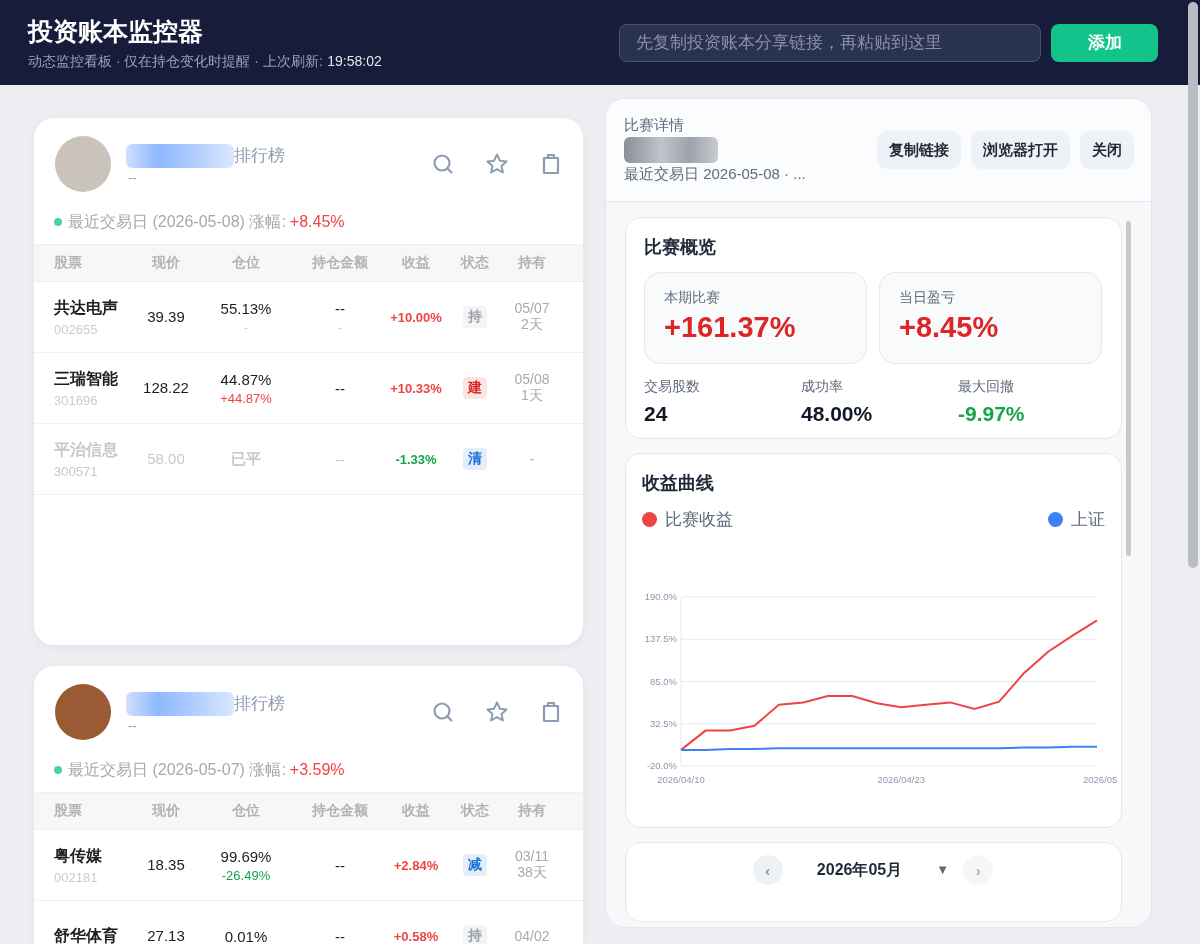 The image size is (1200, 944). What do you see at coordinates (246, 856) in the screenshot?
I see `position-cell-text: 99.69%` at bounding box center [246, 856].